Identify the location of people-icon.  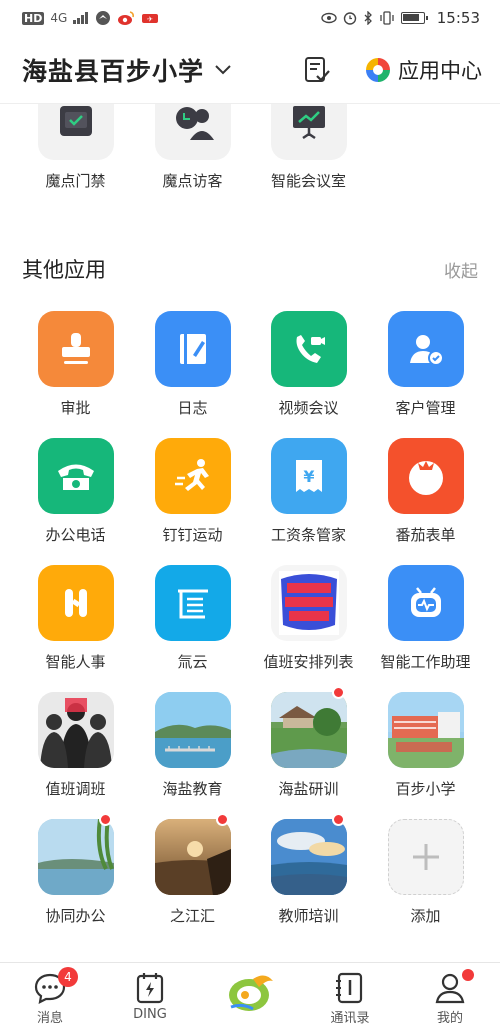
(75, 730).